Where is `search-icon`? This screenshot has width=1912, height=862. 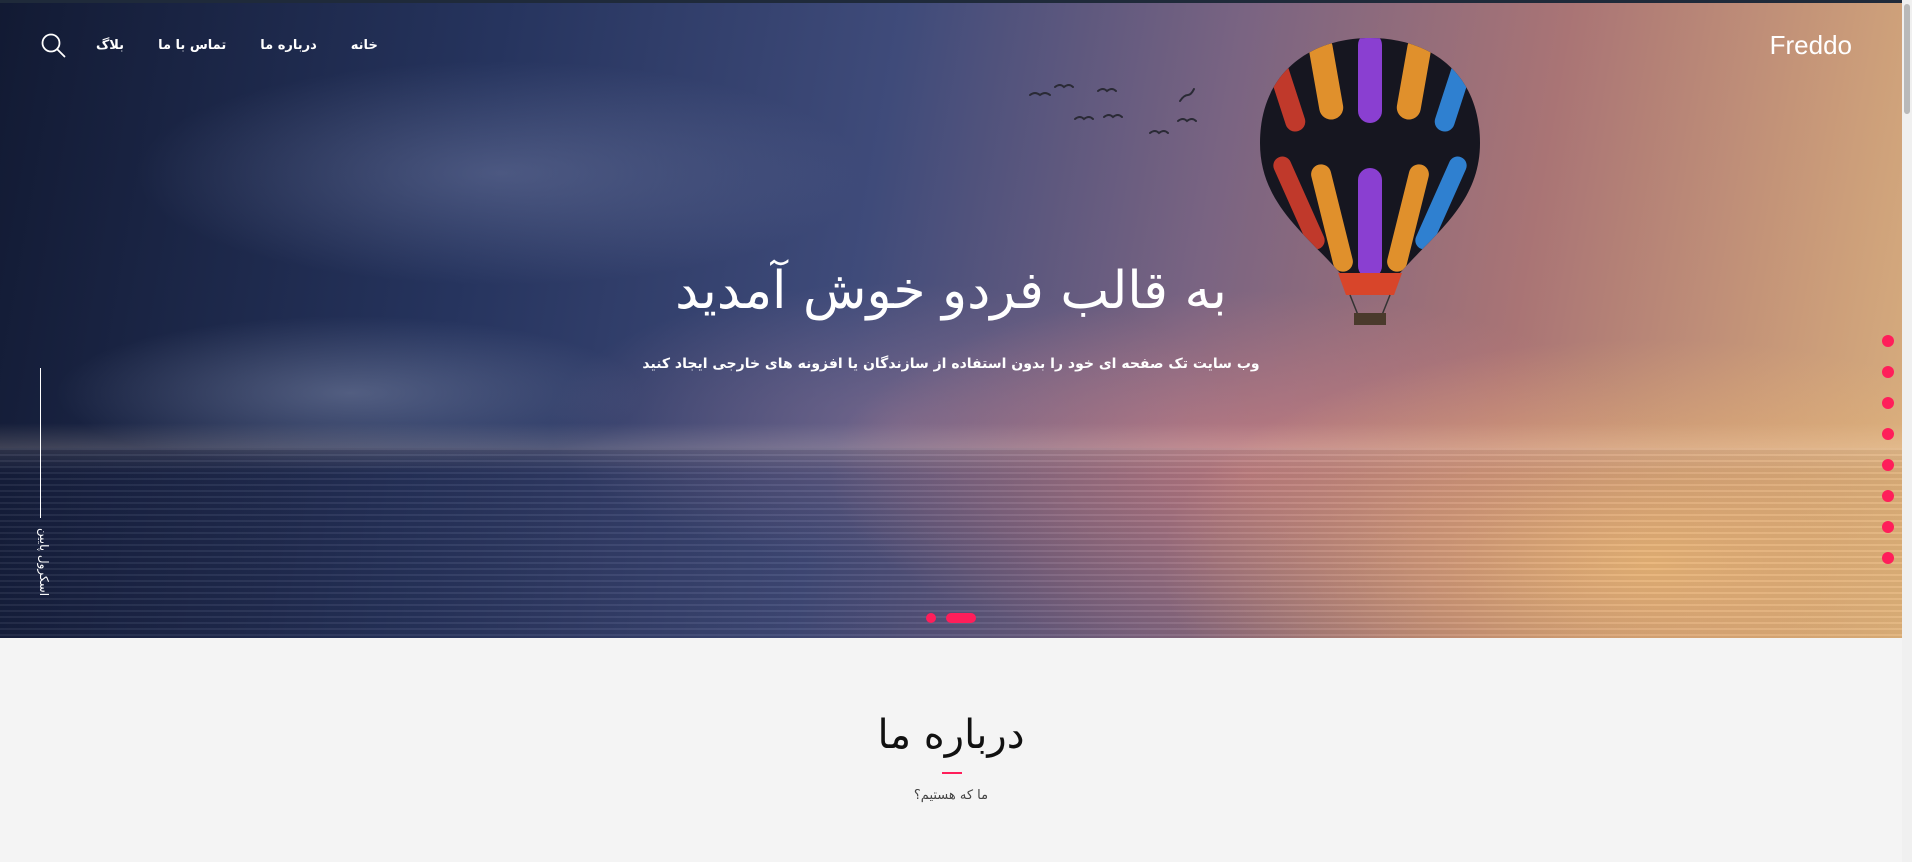
search-icon is located at coordinates (53, 45).